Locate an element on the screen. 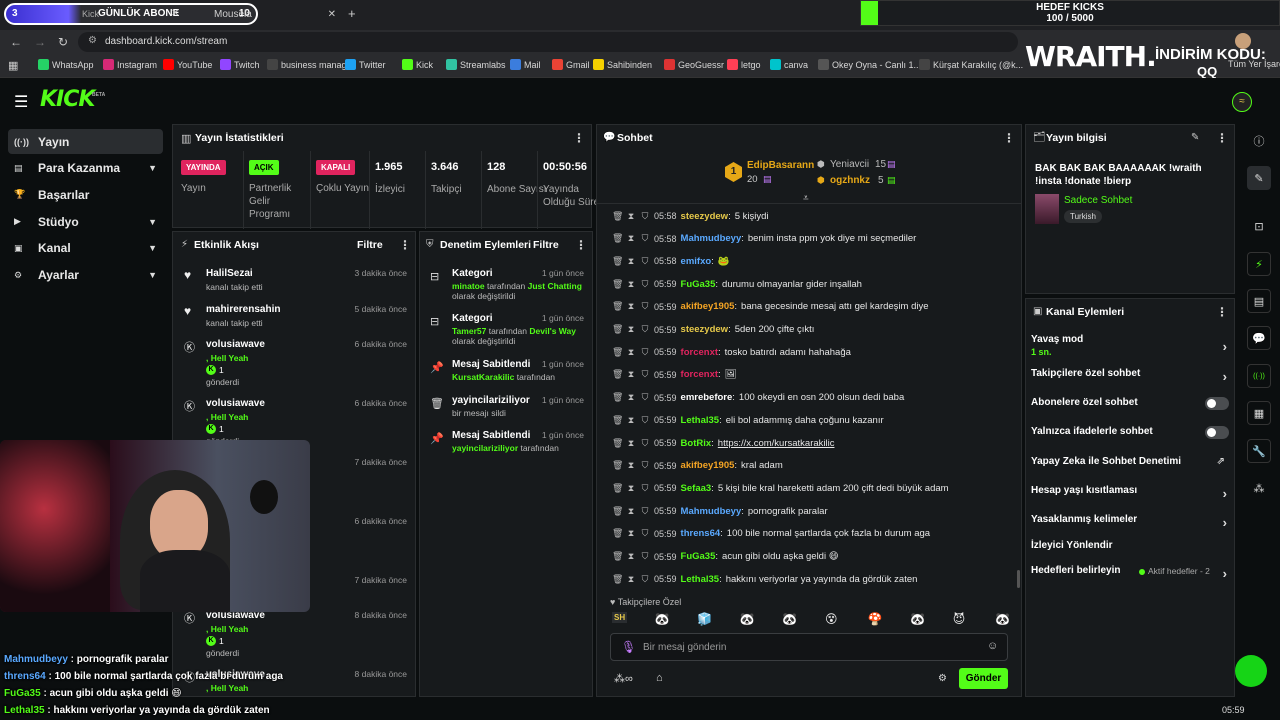 The width and height of the screenshot is (1280, 720). chat-input: 🎙 Bir mesaj gönderin ☺ is located at coordinates (809, 647).